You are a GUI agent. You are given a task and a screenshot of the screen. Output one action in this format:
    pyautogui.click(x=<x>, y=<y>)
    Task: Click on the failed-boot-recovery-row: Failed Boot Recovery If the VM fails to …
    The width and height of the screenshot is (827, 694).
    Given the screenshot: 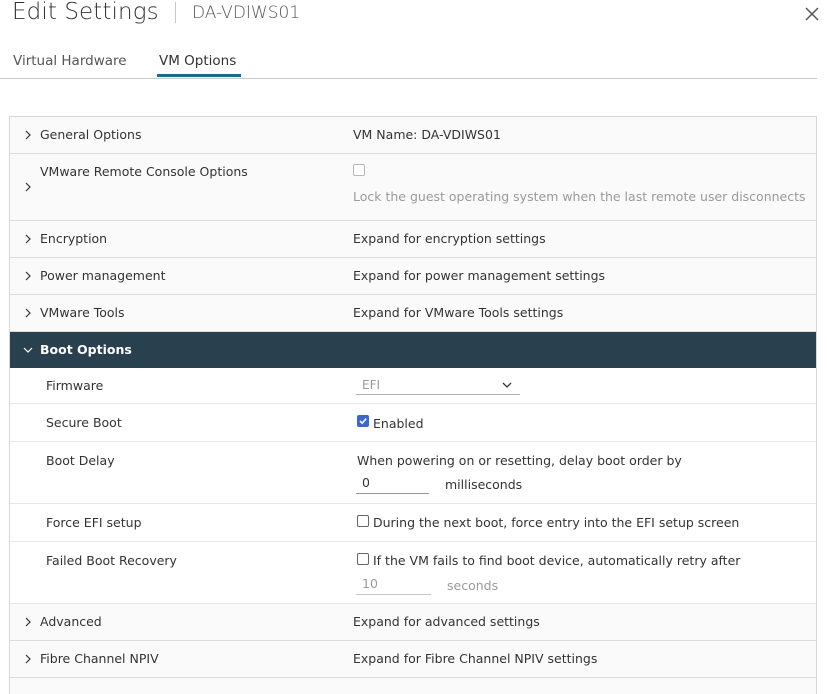 What is the action you would take?
    pyautogui.click(x=413, y=573)
    